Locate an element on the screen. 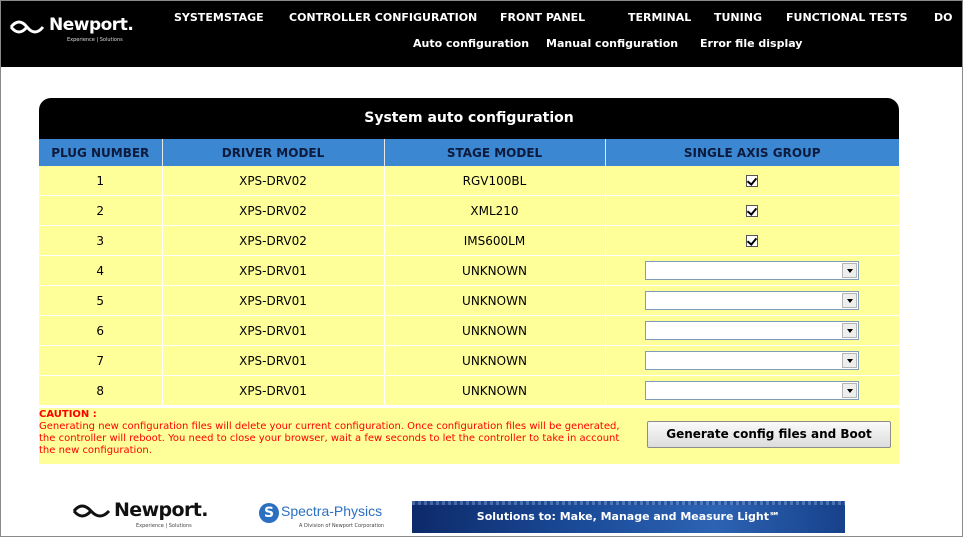  plug-number: 7 is located at coordinates (101, 360).